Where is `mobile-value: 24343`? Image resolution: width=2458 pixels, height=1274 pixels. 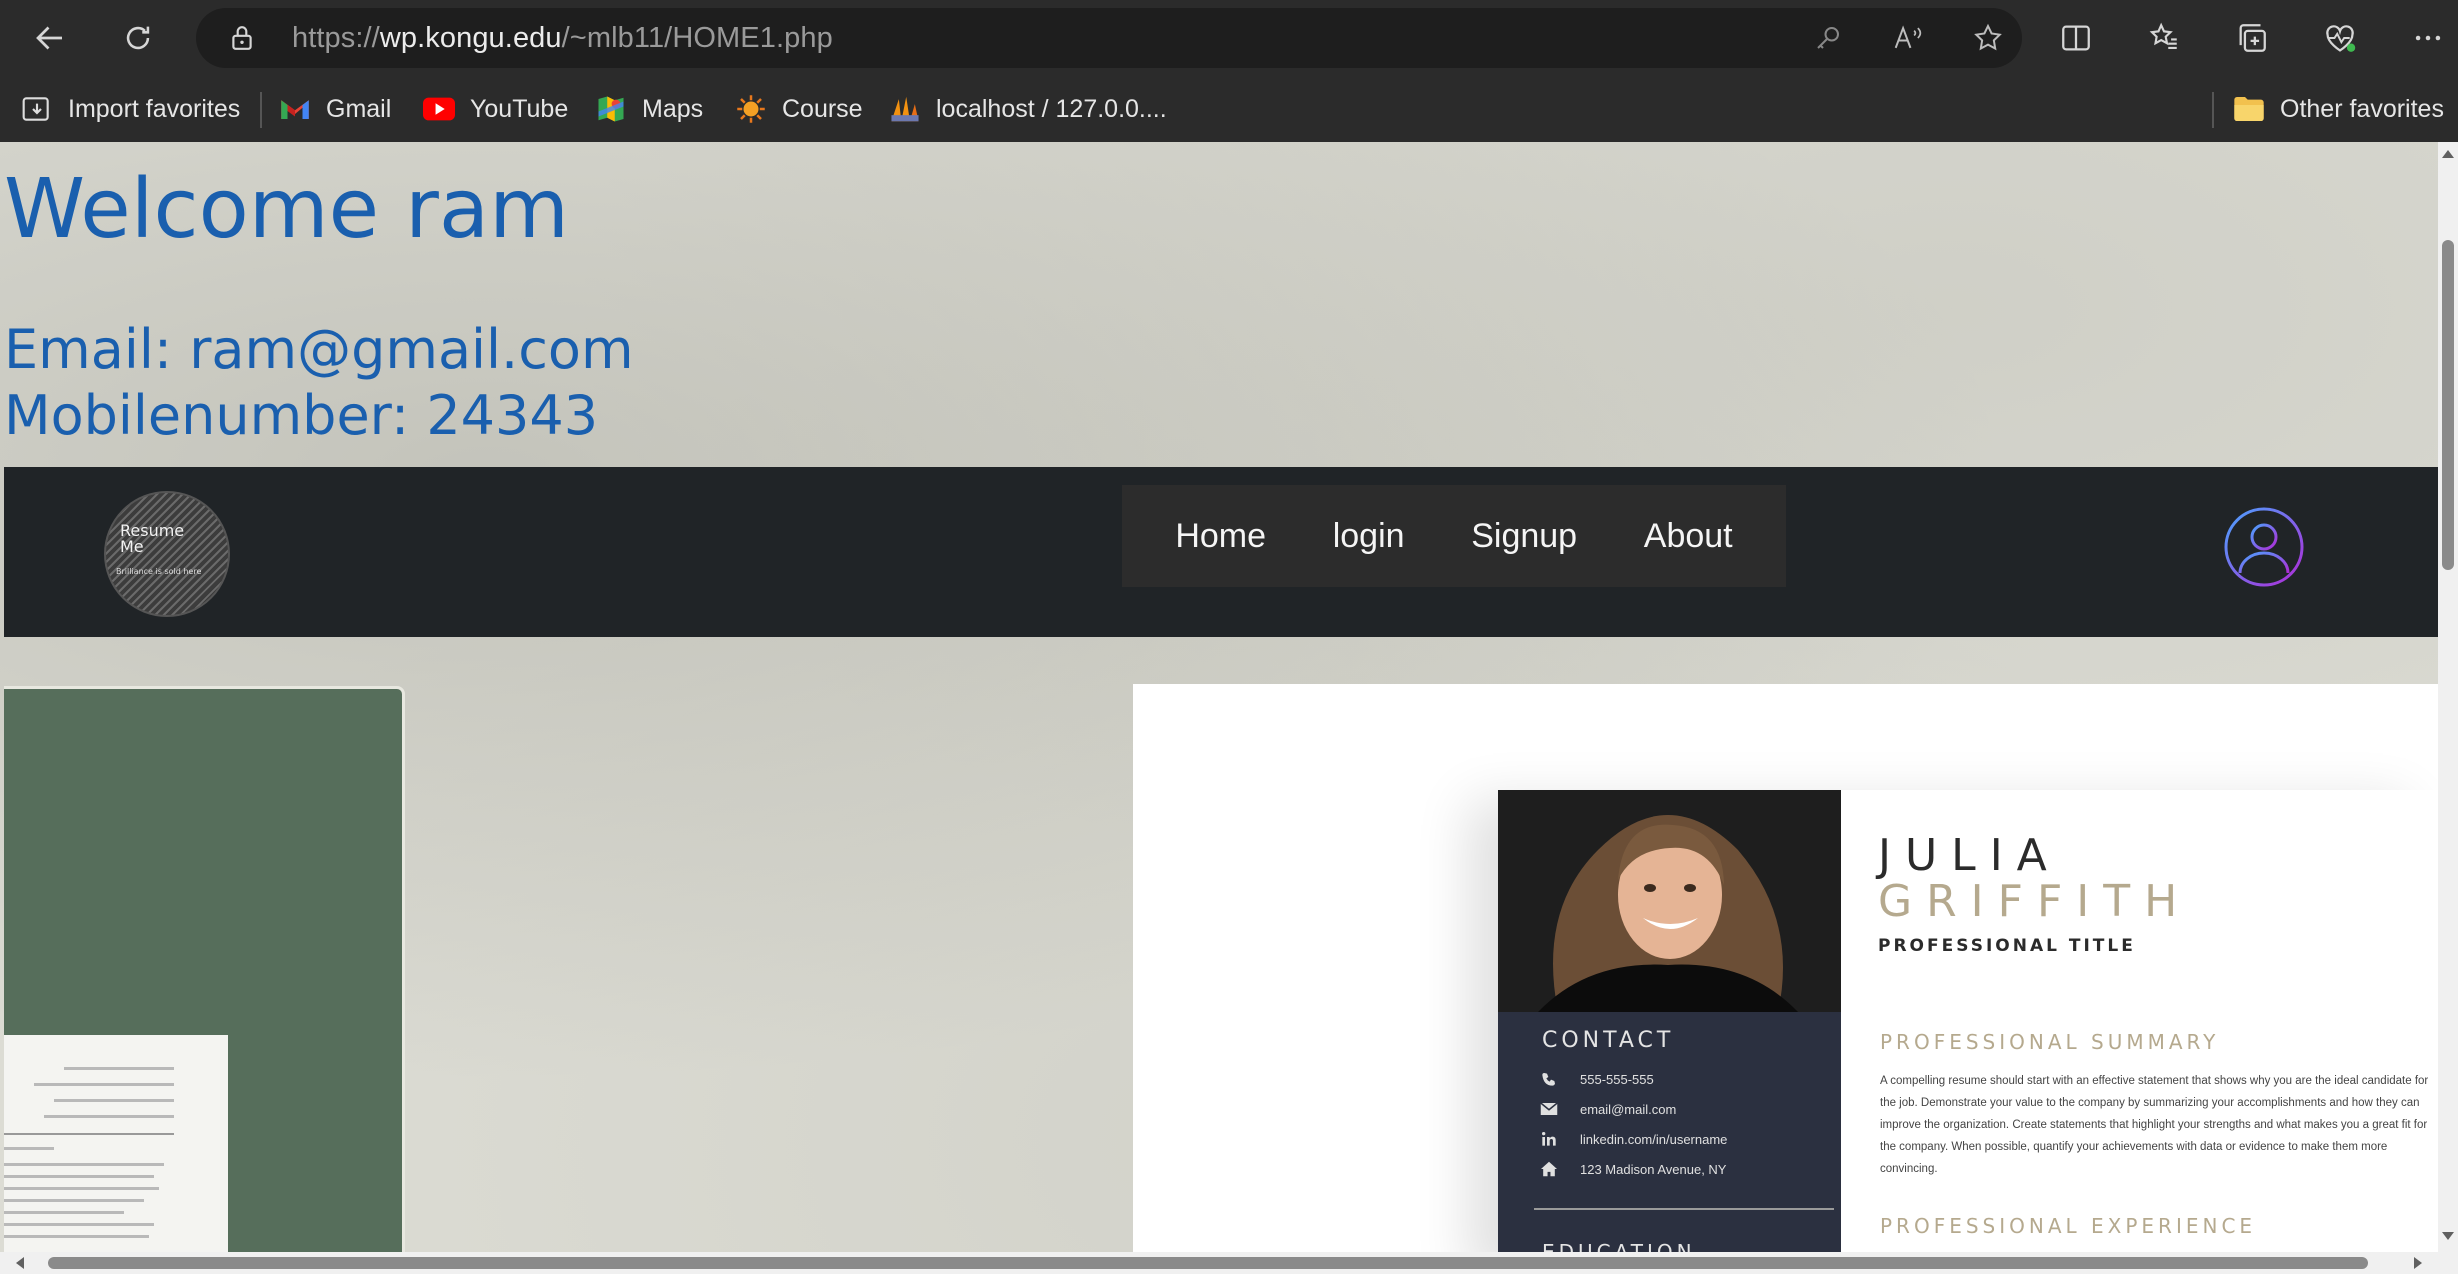 mobile-value: 24343 is located at coordinates (512, 415).